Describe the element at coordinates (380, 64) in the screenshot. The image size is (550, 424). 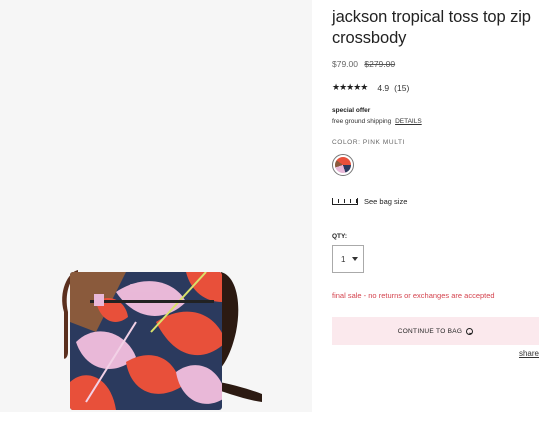
I see `original-price: $279.00` at that location.